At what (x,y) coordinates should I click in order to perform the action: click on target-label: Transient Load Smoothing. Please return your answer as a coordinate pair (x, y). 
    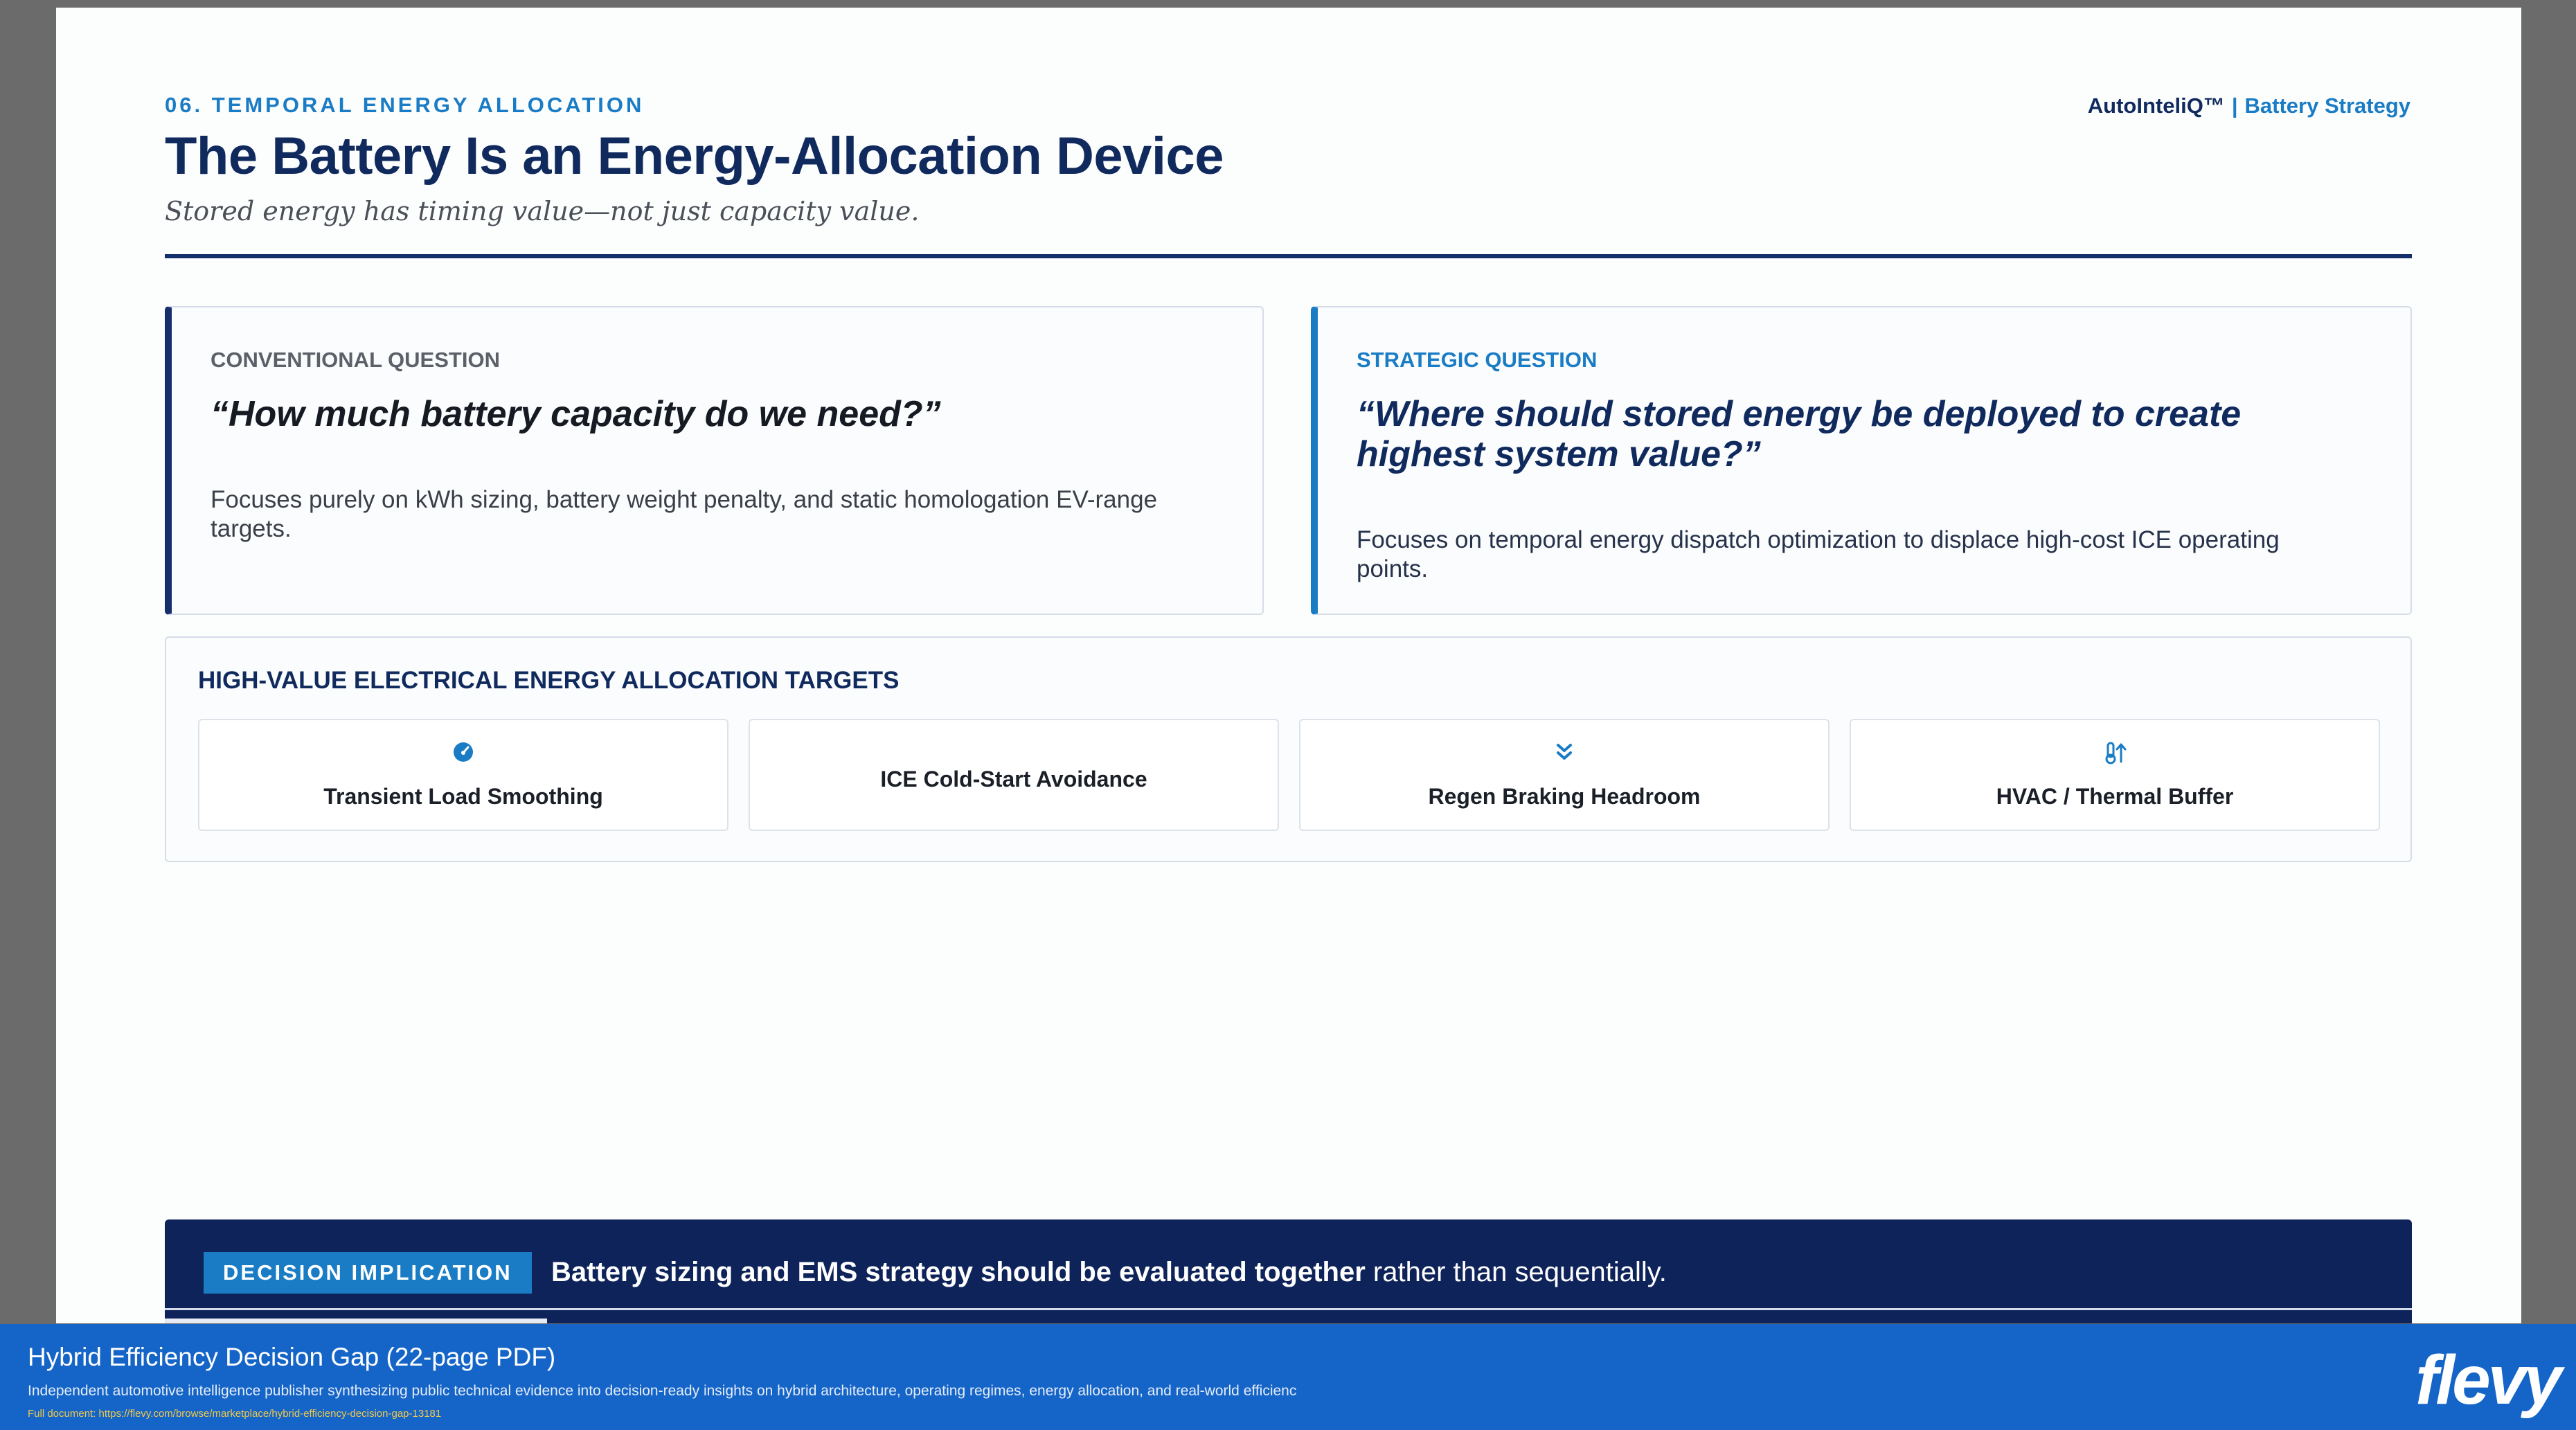
    Looking at the image, I should click on (463, 796).